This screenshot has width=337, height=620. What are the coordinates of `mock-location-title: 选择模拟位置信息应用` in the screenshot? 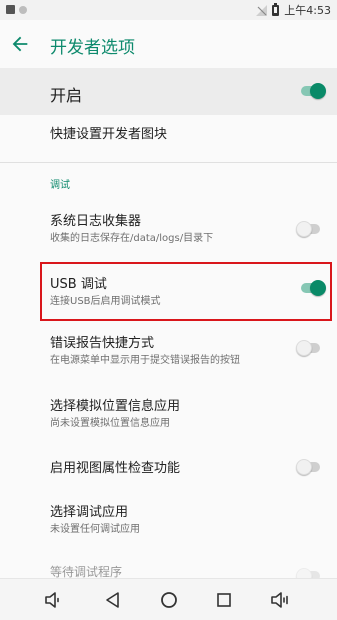 It's located at (115, 406).